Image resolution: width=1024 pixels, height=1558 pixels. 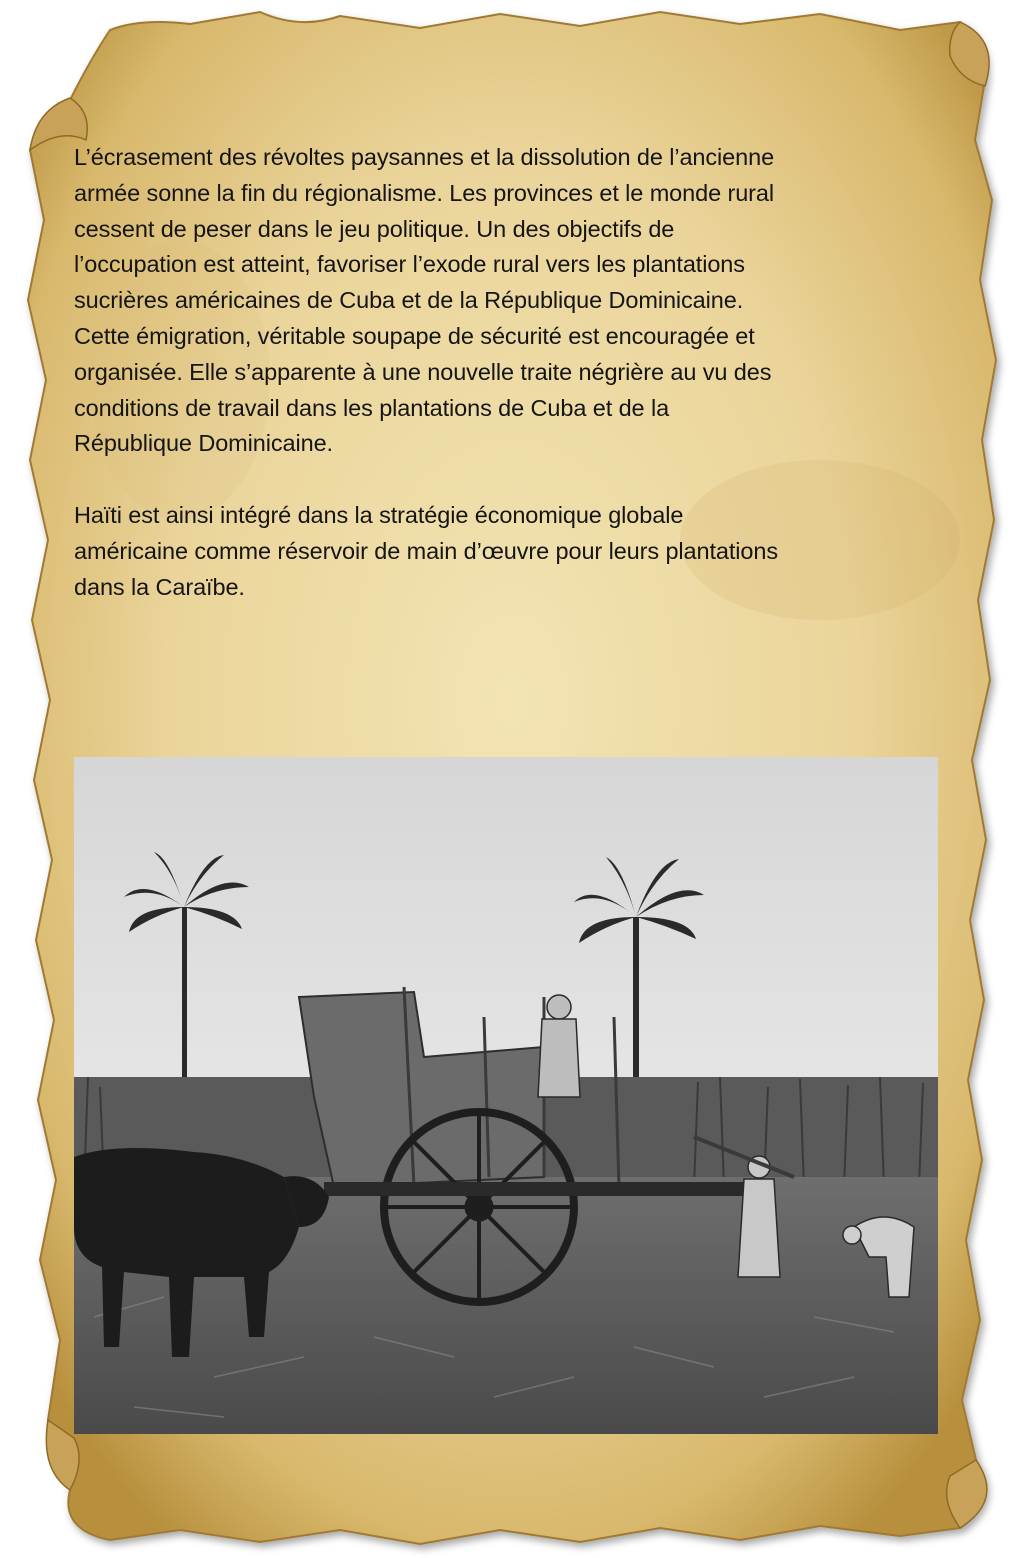 I want to click on cart-wheel, so click(x=479, y=1207).